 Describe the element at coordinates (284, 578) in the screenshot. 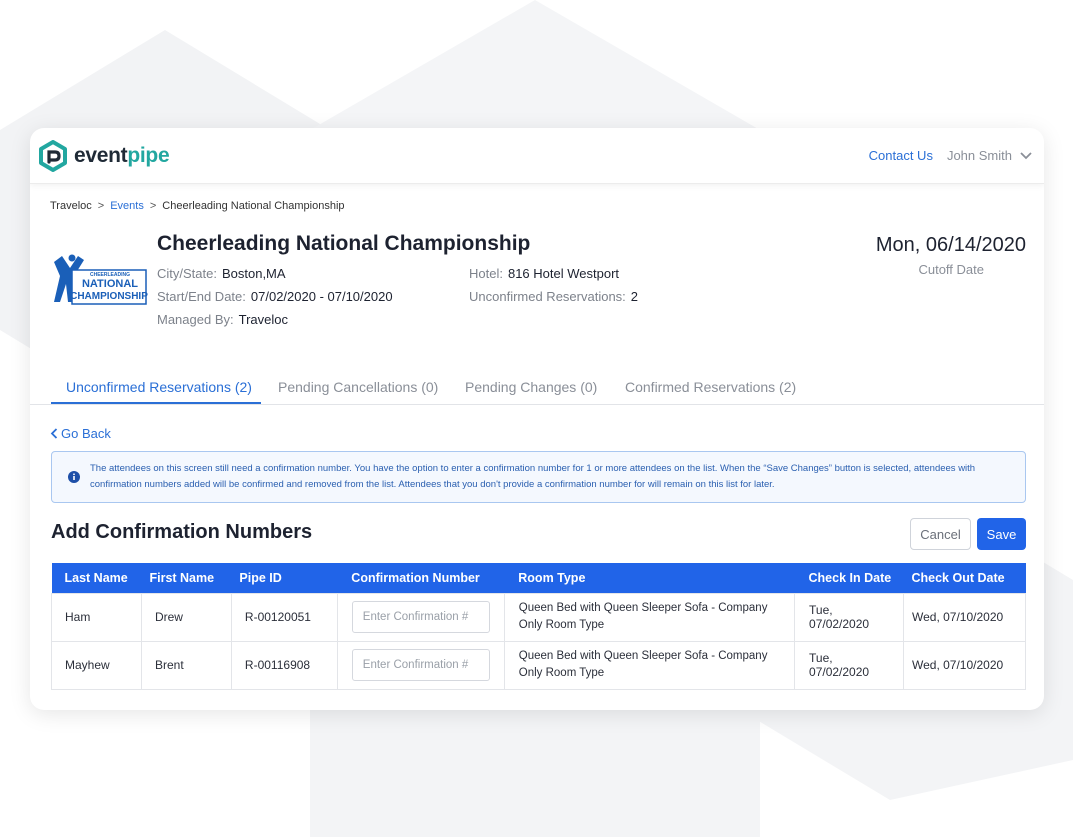

I see `header-pipe-id: Pipe ID` at that location.